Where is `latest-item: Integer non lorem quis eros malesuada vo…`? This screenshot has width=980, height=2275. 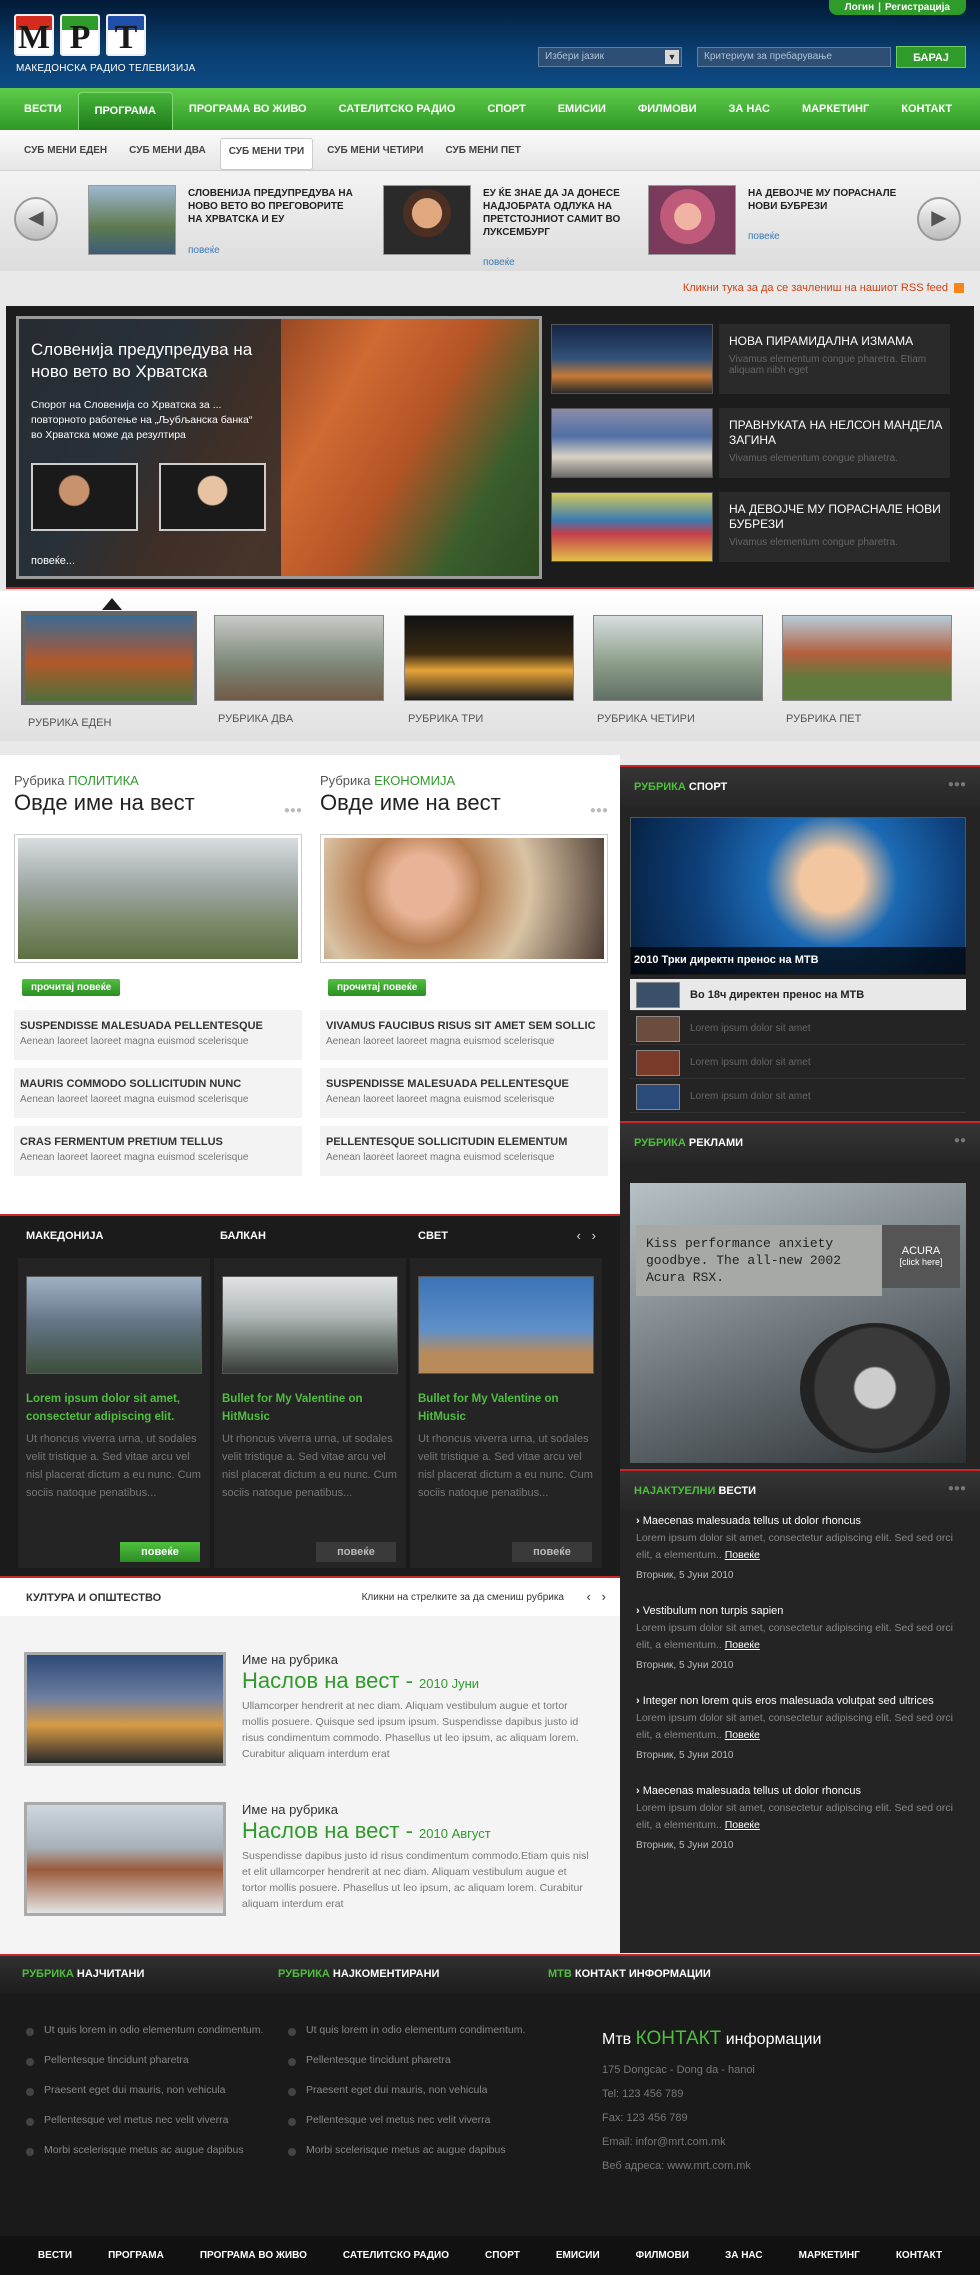
latest-item: Integer non lorem quis eros malesuada vo… is located at coordinates (801, 1728).